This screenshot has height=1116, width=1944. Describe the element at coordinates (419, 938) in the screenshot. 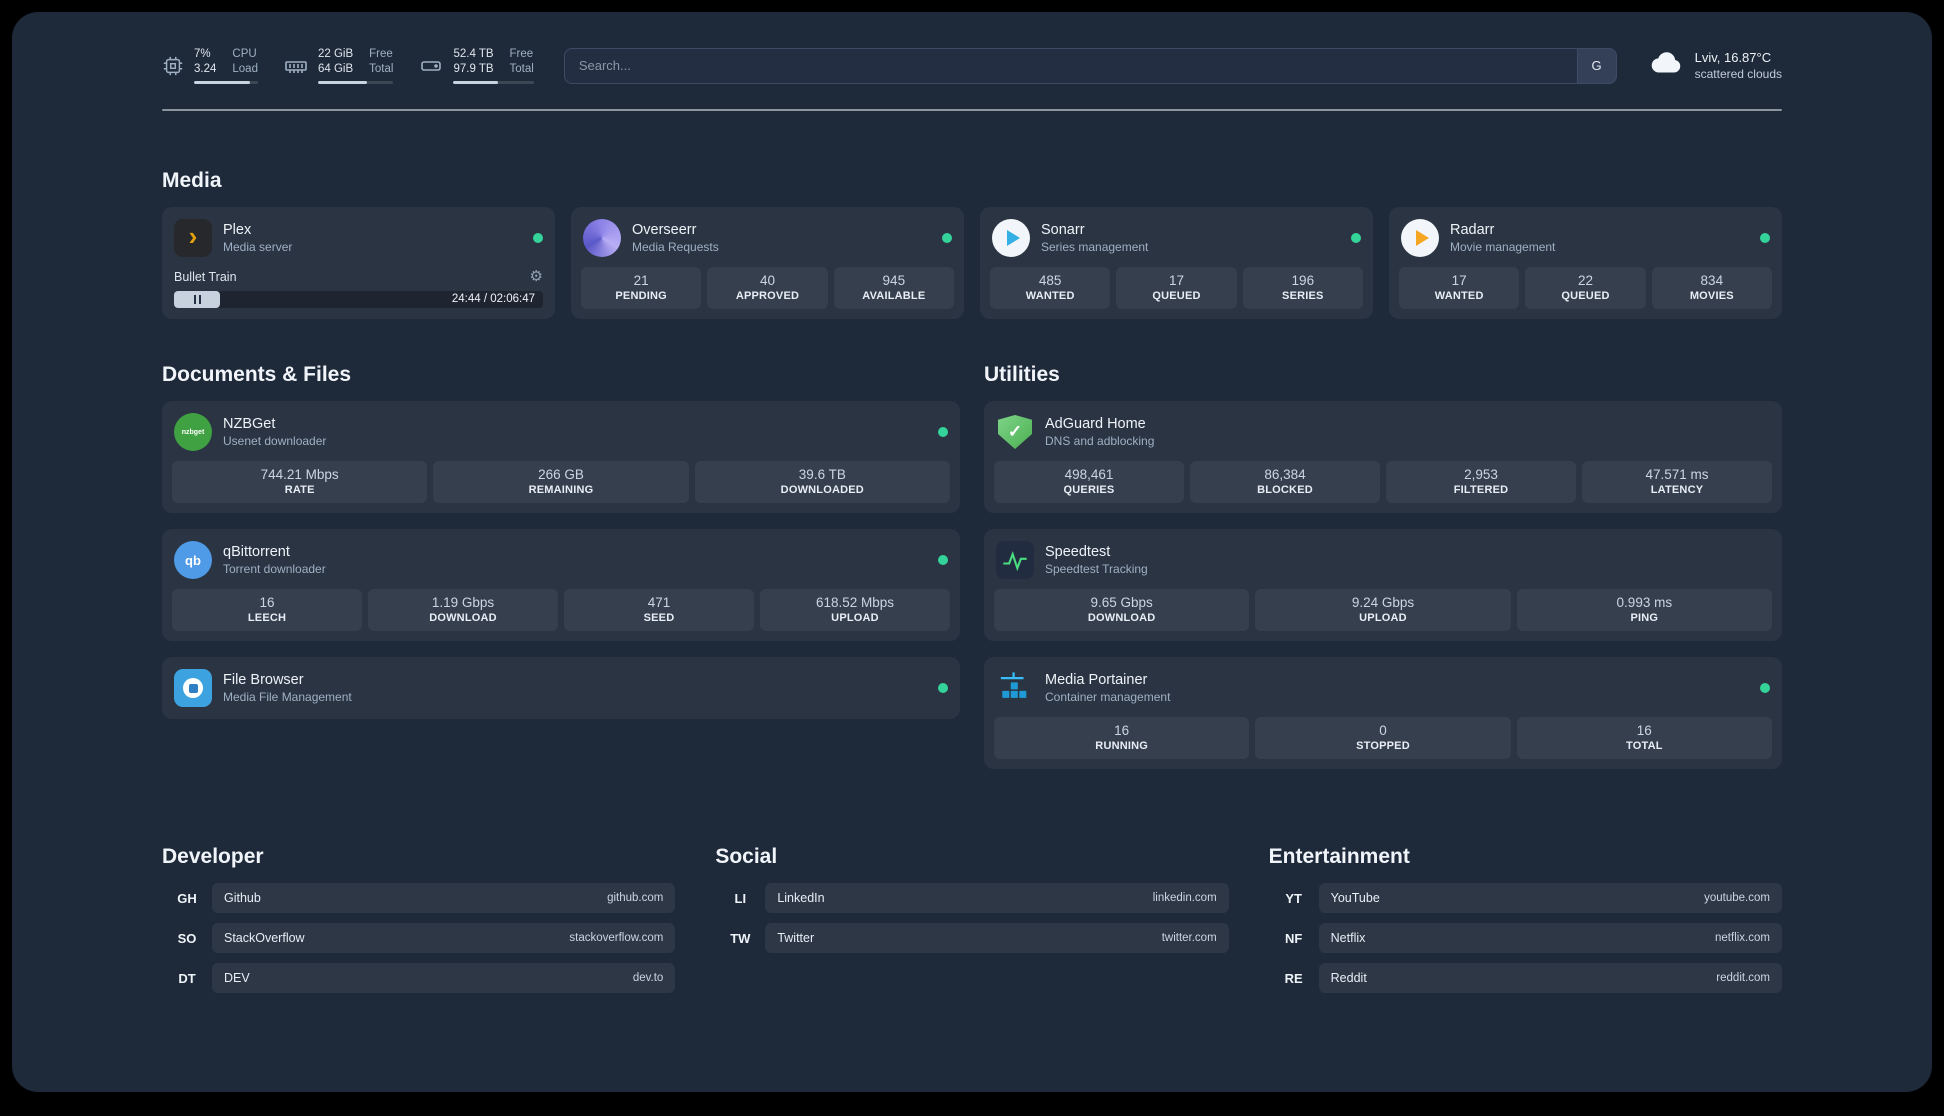

I see `bookmark-stackoverflow: SO StackOverflow stackoverflow.com` at that location.